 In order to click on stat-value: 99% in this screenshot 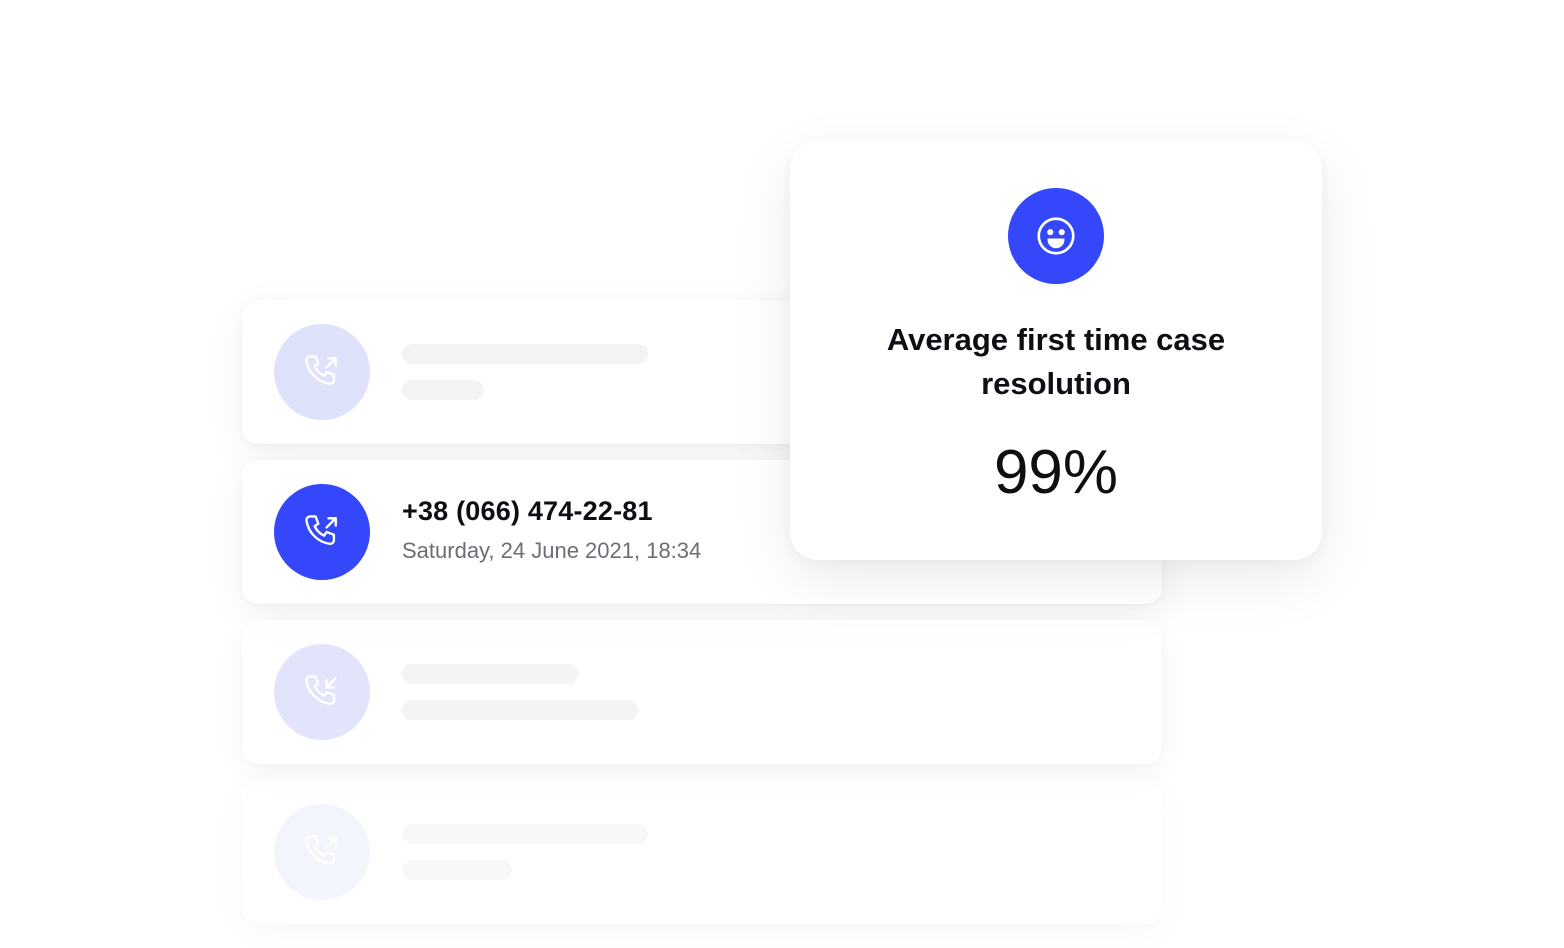, I will do `click(1056, 472)`.